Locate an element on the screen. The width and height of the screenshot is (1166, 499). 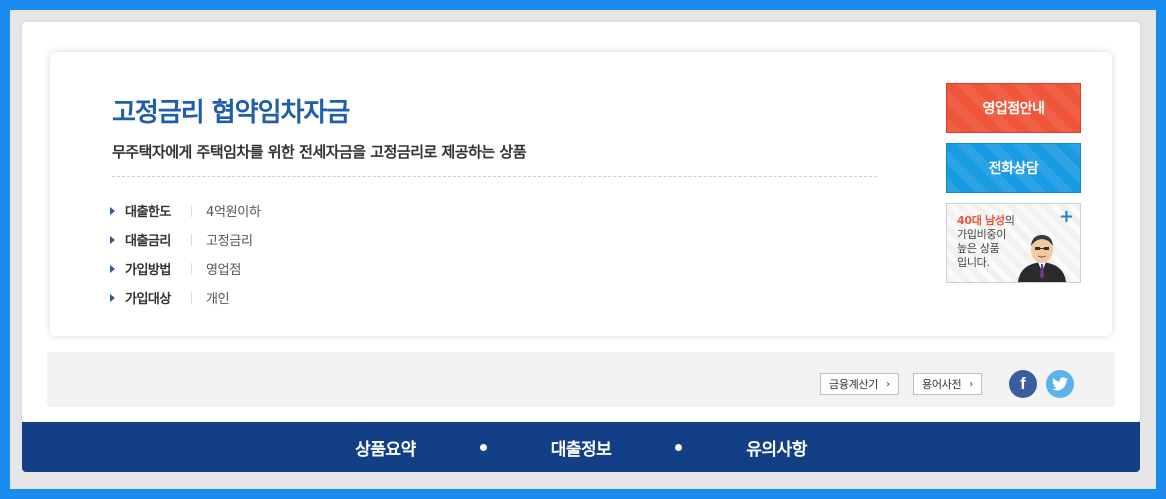
calculator-label: 금융계산기 is located at coordinates (854, 384).